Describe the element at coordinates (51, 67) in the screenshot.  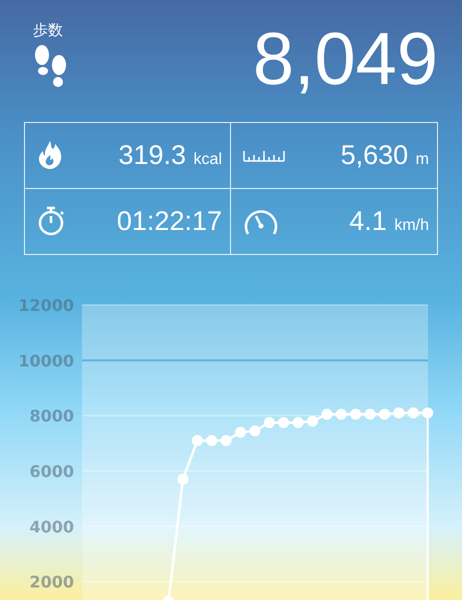
I see `footprints-icon` at that location.